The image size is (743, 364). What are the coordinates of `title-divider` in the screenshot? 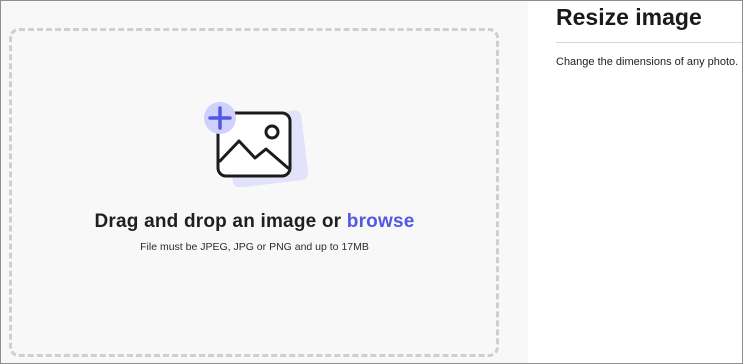 It's located at (649, 42).